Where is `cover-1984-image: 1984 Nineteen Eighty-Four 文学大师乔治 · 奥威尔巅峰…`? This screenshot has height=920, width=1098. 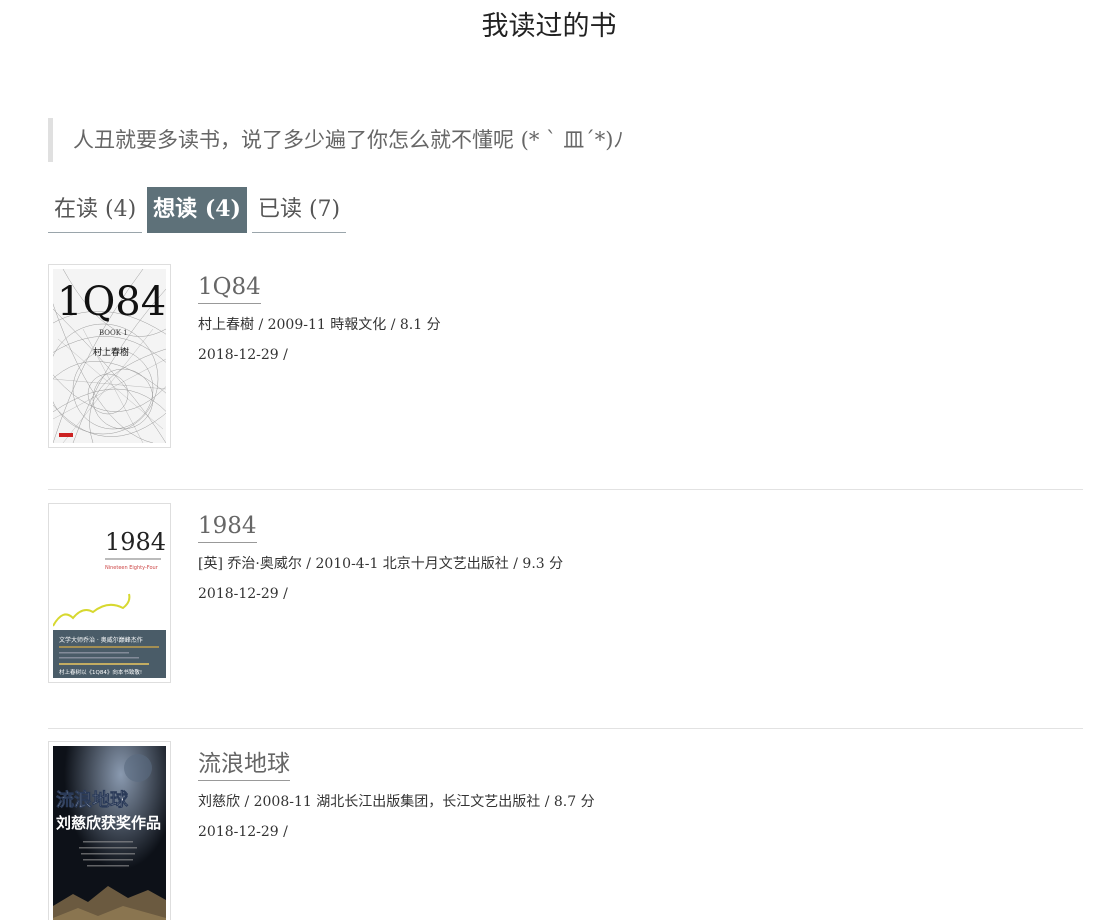
cover-1984-image: 1984 Nineteen Eighty-Four 文学大师乔治 · 奥威尔巅峰… is located at coordinates (109, 593).